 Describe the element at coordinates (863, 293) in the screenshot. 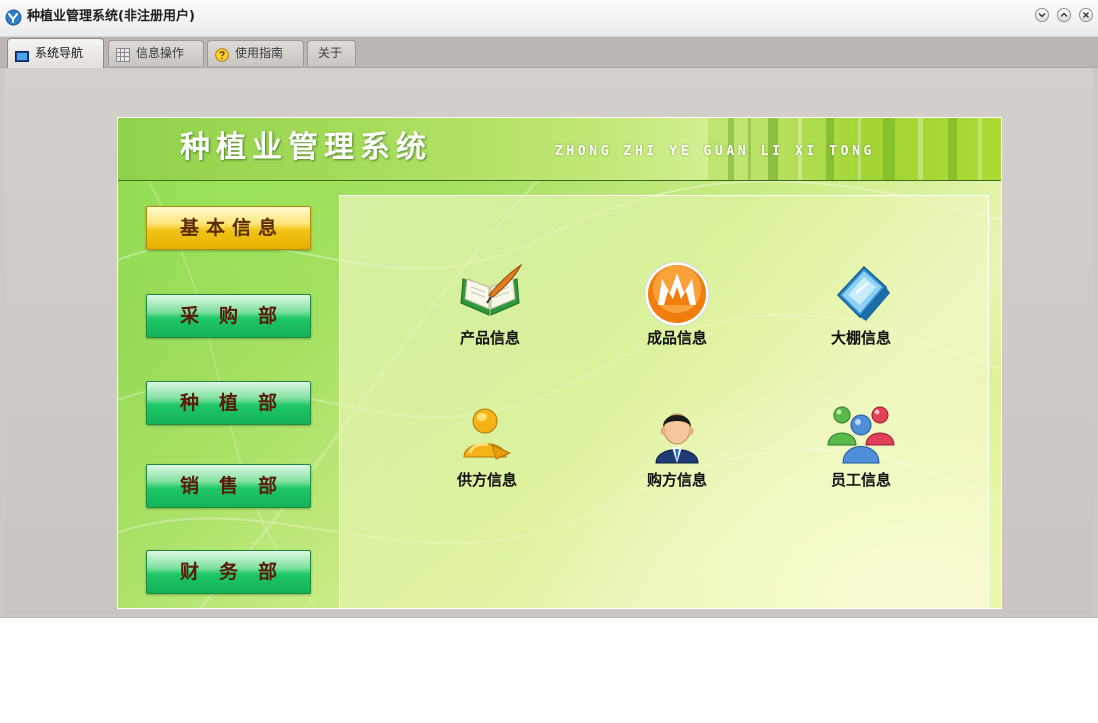

I see `blue-book-icon` at that location.